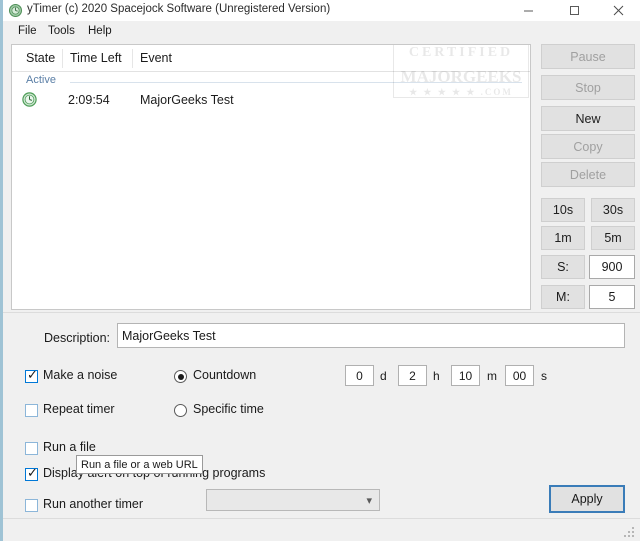 The height and width of the screenshot is (541, 640). Describe the element at coordinates (630, 533) in the screenshot. I see `resize-grip-icon` at that location.